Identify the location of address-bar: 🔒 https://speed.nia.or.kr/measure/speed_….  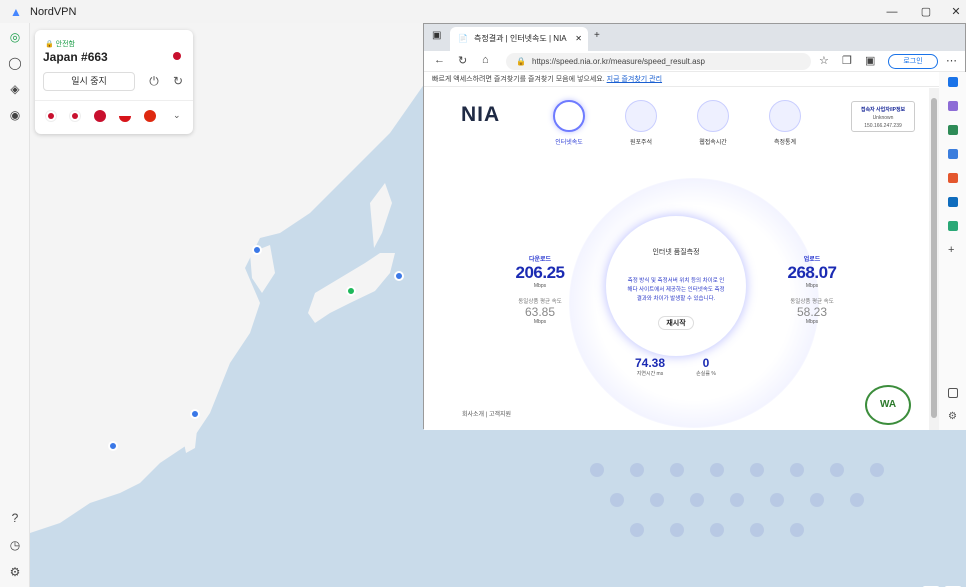
(658, 61).